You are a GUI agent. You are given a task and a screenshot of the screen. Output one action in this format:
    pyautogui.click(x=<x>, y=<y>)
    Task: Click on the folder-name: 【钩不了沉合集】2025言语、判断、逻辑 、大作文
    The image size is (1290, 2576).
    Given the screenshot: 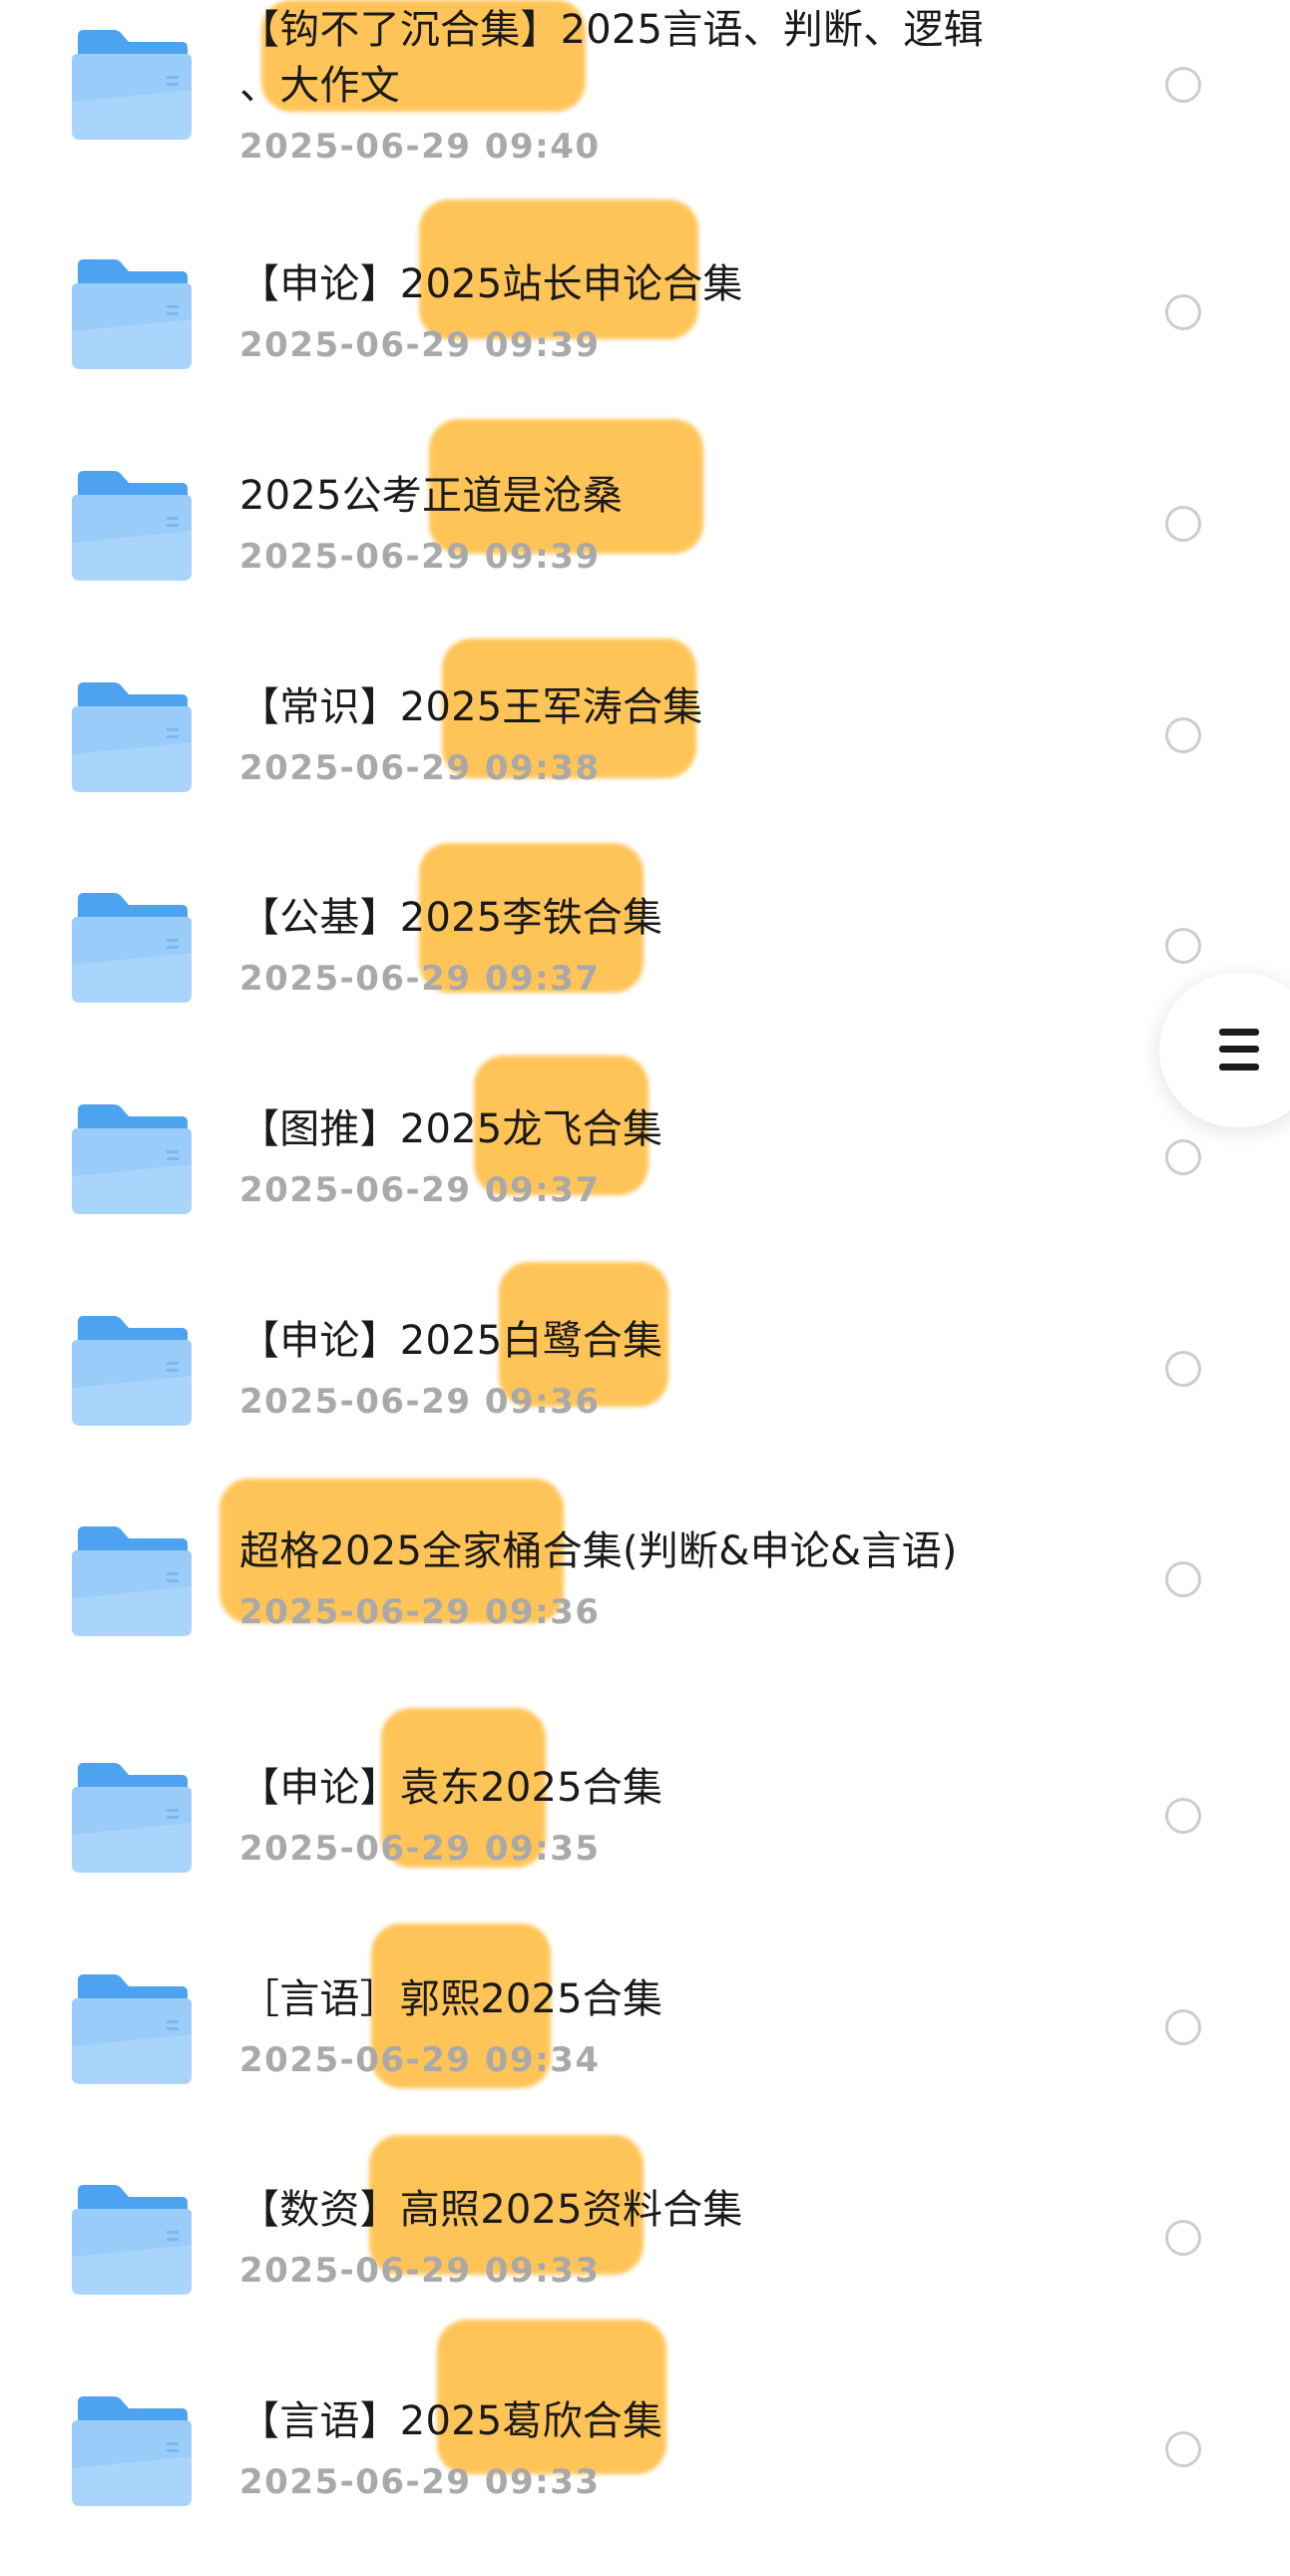 What is the action you would take?
    pyautogui.click(x=611, y=58)
    